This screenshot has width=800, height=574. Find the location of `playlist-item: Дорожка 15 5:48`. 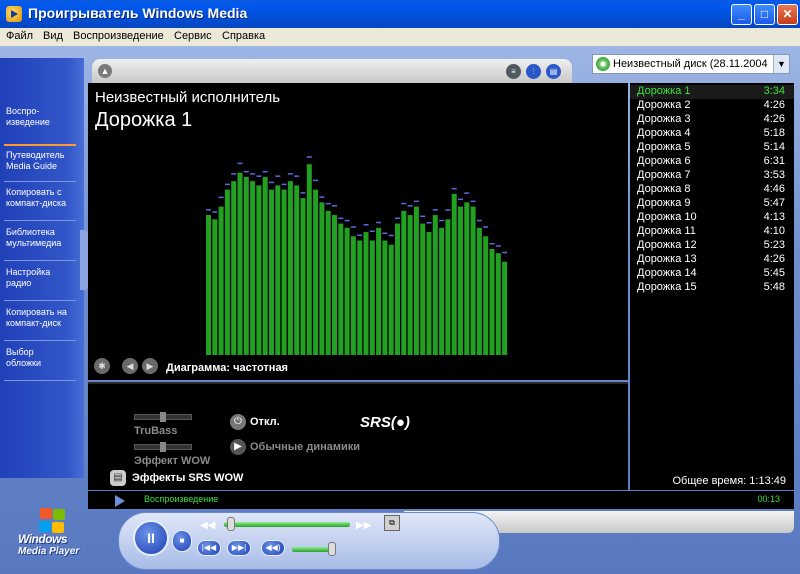

playlist-item: Дорожка 15 5:48 is located at coordinates (712, 288).